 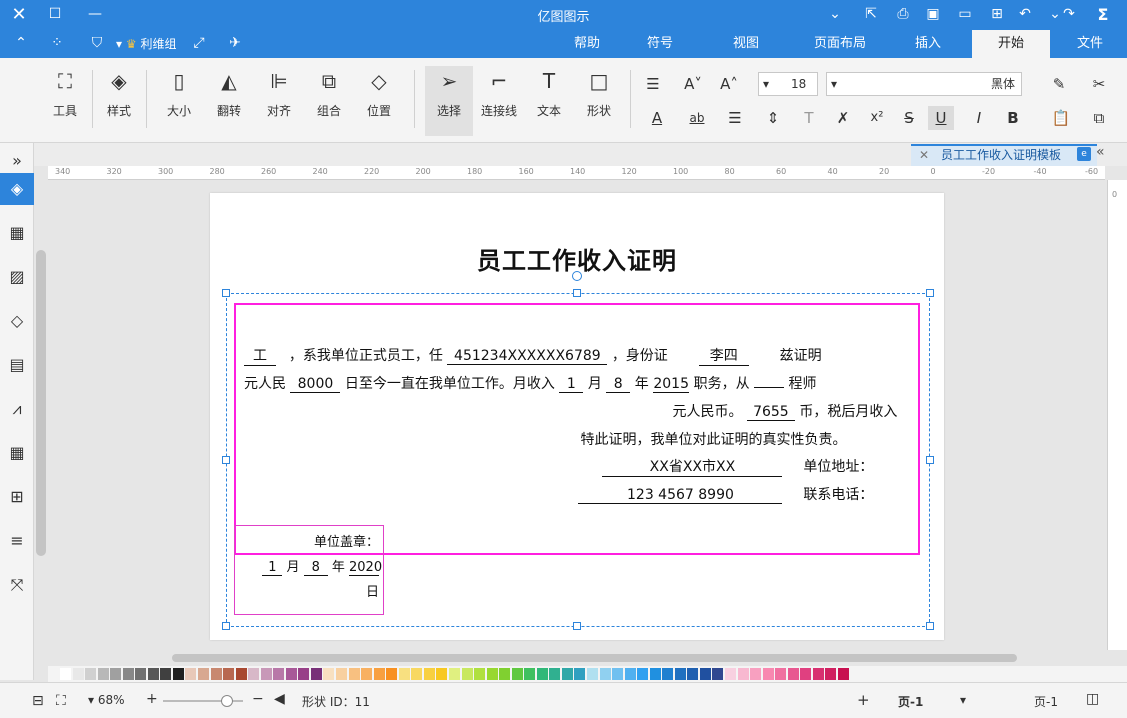 I want to click on open-folder-icon: ▭, so click(x=965, y=14).